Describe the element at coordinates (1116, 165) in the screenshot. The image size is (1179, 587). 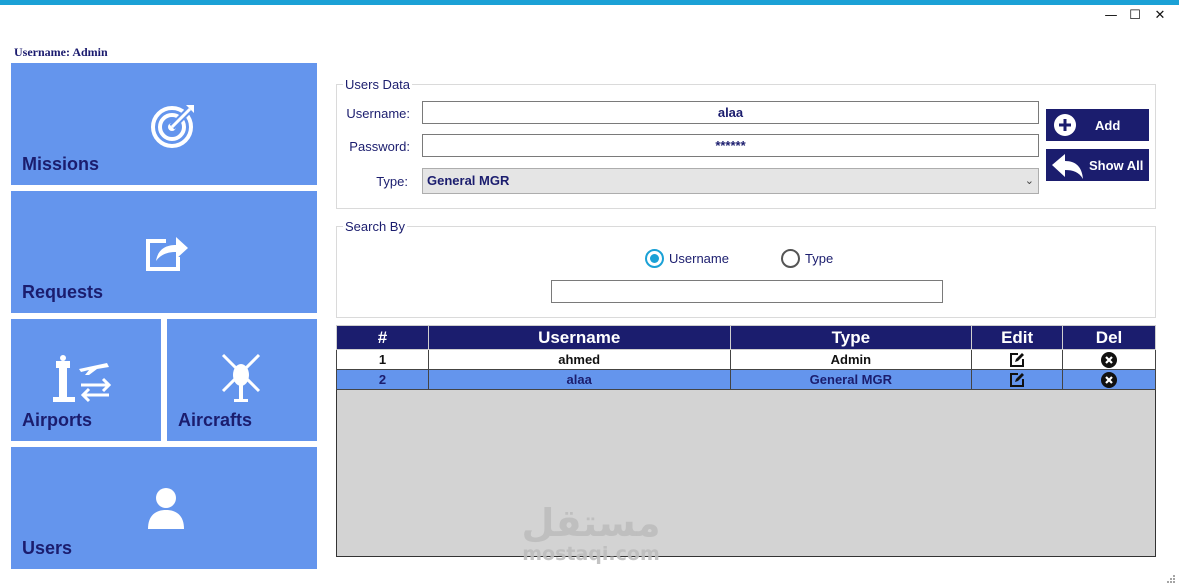
I see `show-all-button-label: Show All` at that location.